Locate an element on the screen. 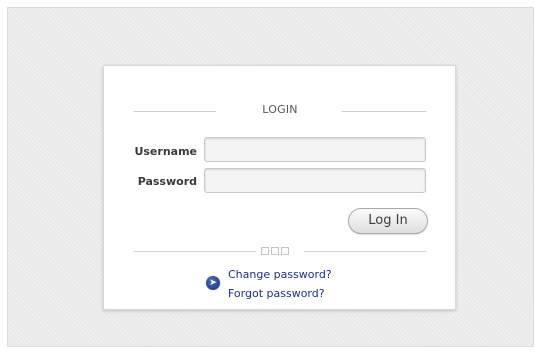  username-label: Username is located at coordinates (165, 151).